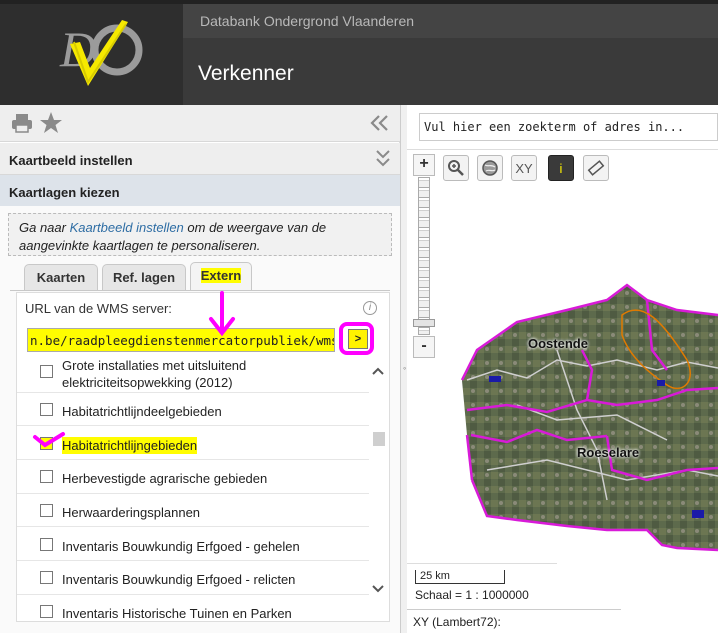 The height and width of the screenshot is (633, 718). What do you see at coordinates (200, 290) in the screenshot?
I see `tab-divider` at bounding box center [200, 290].